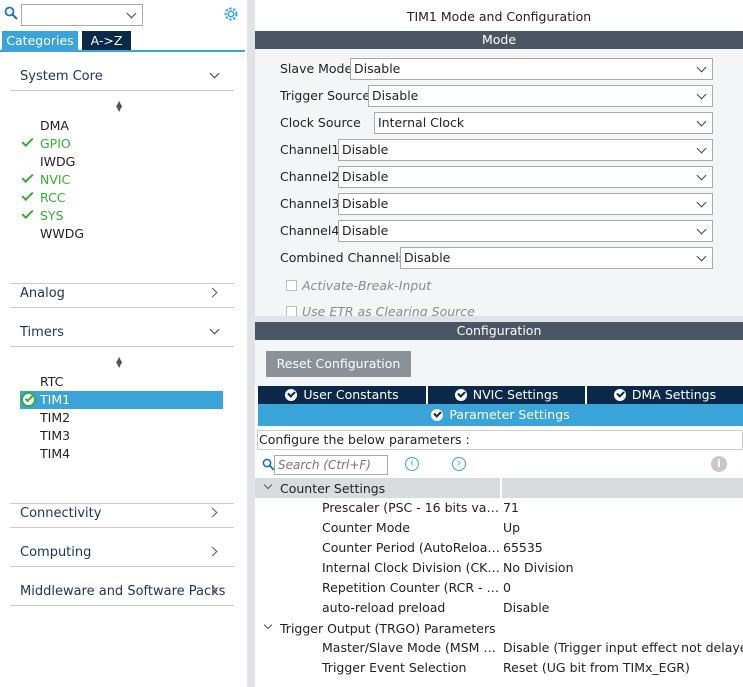  Describe the element at coordinates (543, 123) in the screenshot. I see `mode-field-select: Internal Clock` at that location.